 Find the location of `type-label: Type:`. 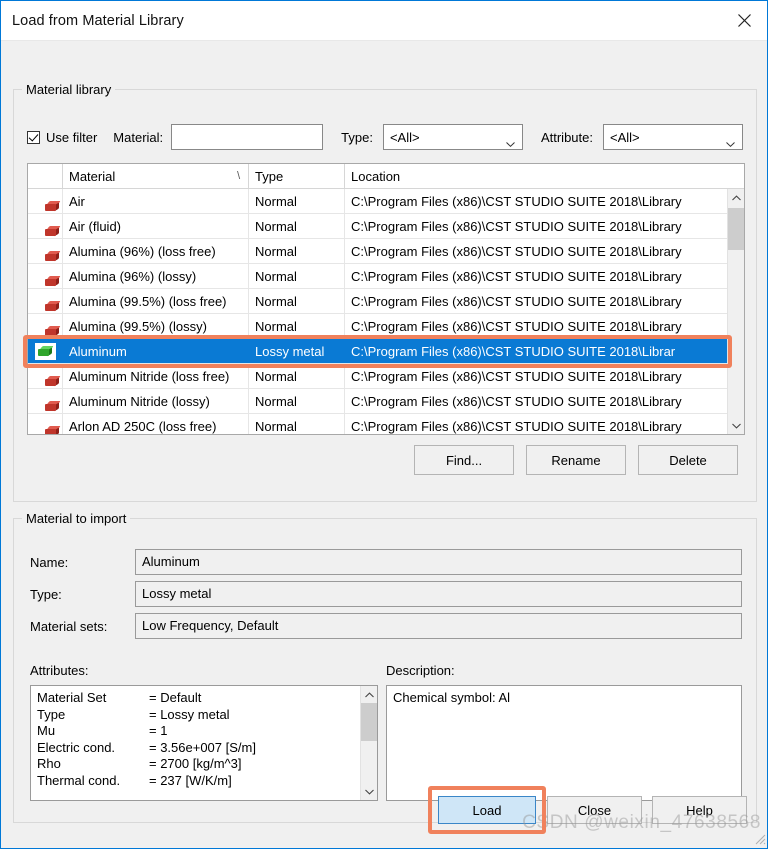

type-label: Type: is located at coordinates (46, 594).